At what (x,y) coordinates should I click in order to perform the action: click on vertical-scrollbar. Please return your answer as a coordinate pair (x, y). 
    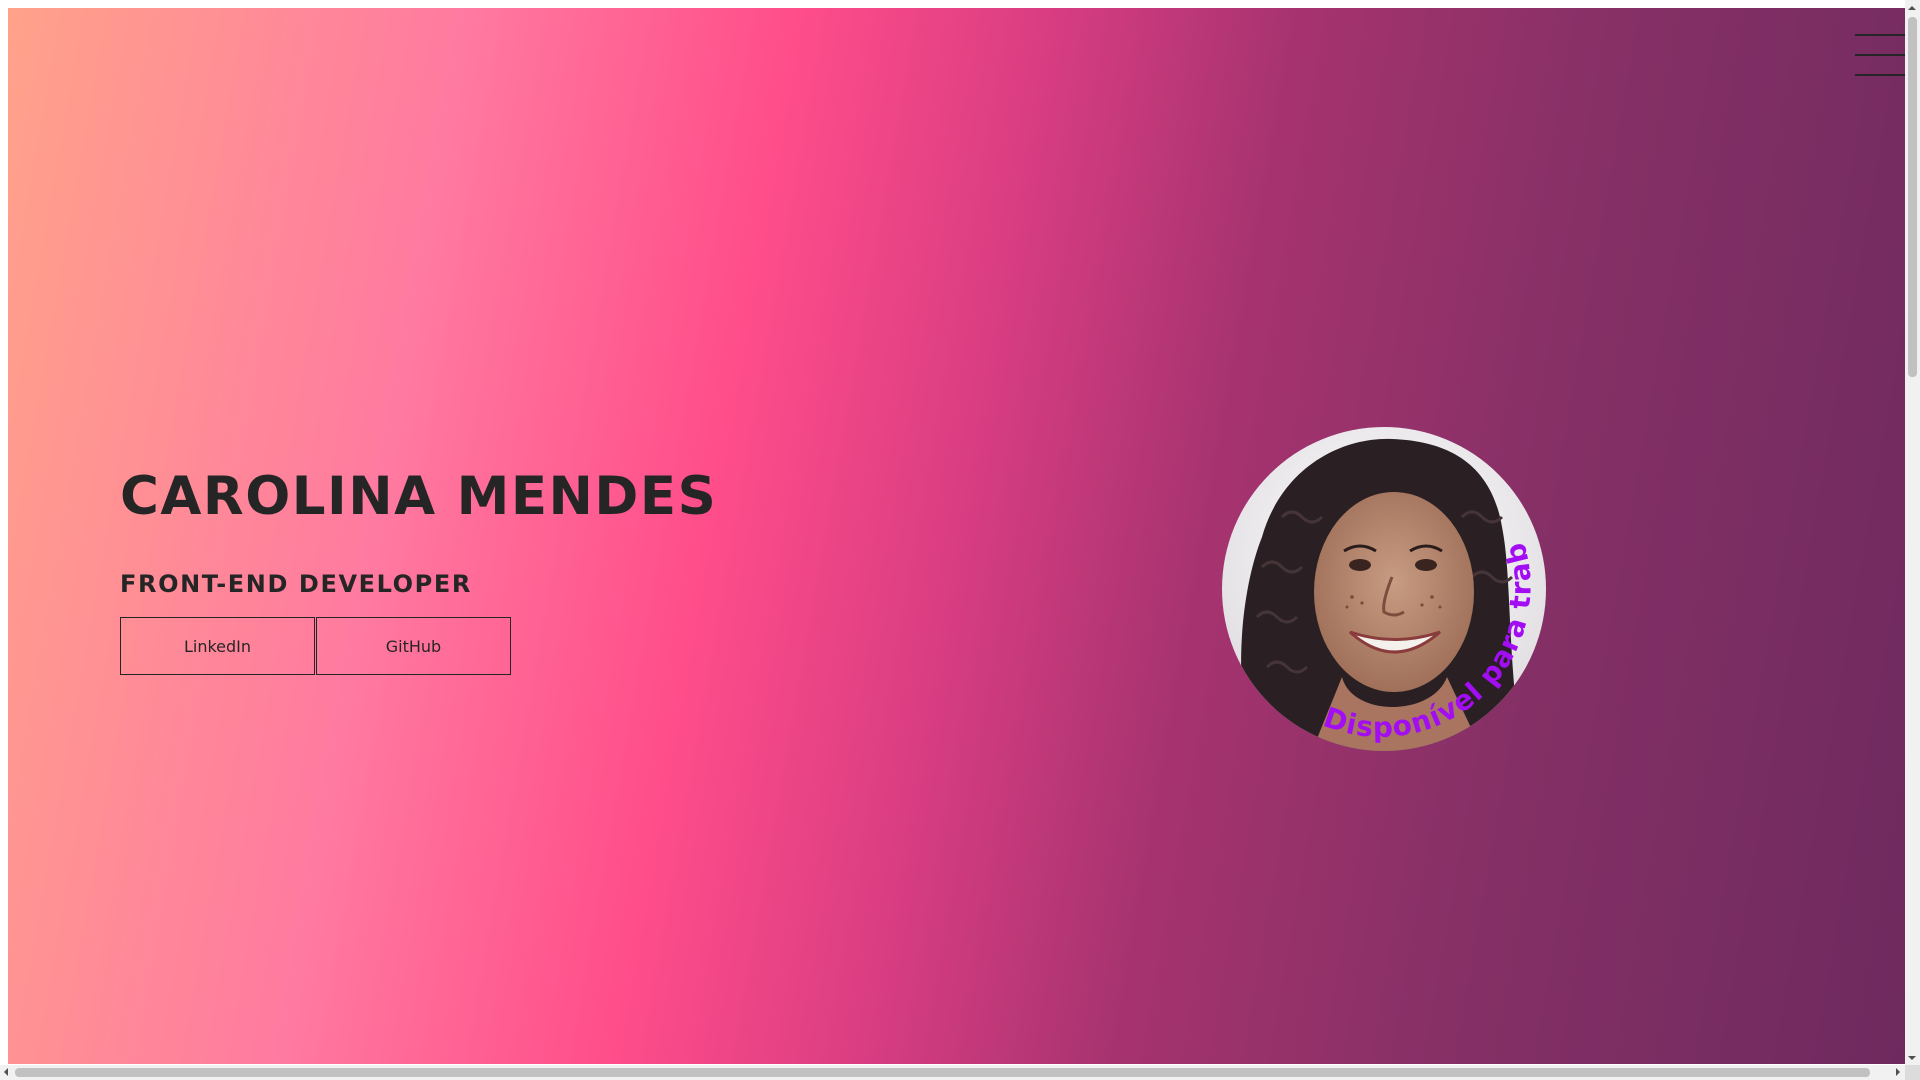
    Looking at the image, I should click on (1912, 532).